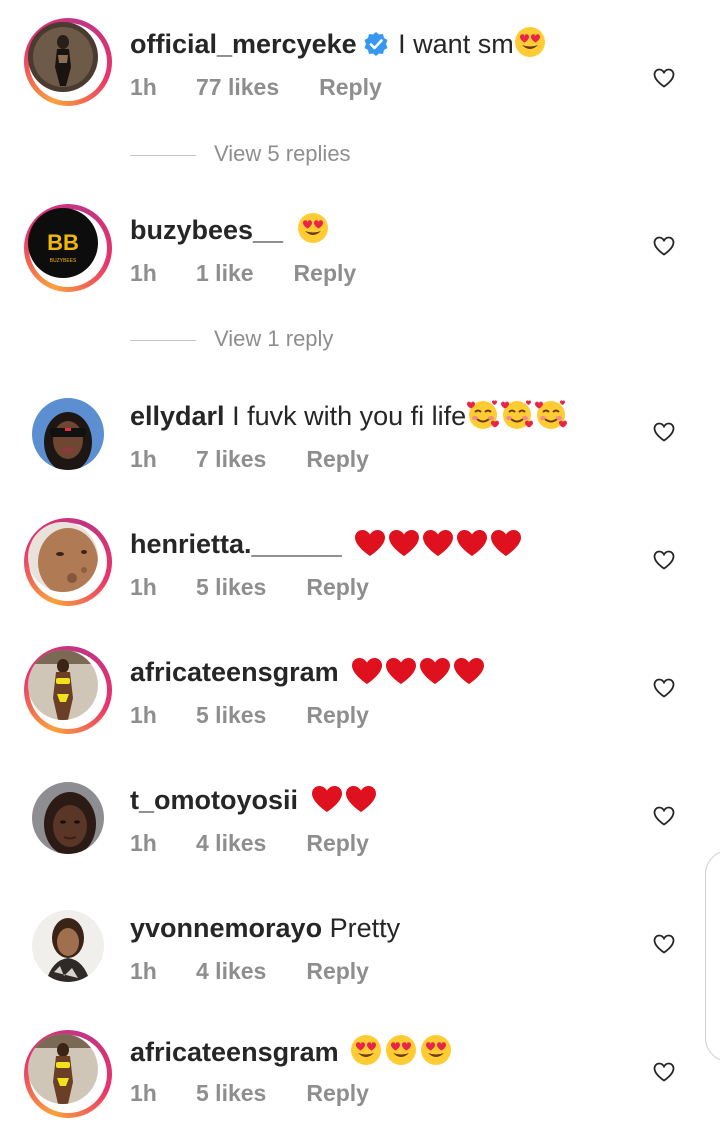 The width and height of the screenshot is (720, 1130). Describe the element at coordinates (63, 242) in the screenshot. I see `logo-text: BB` at that location.